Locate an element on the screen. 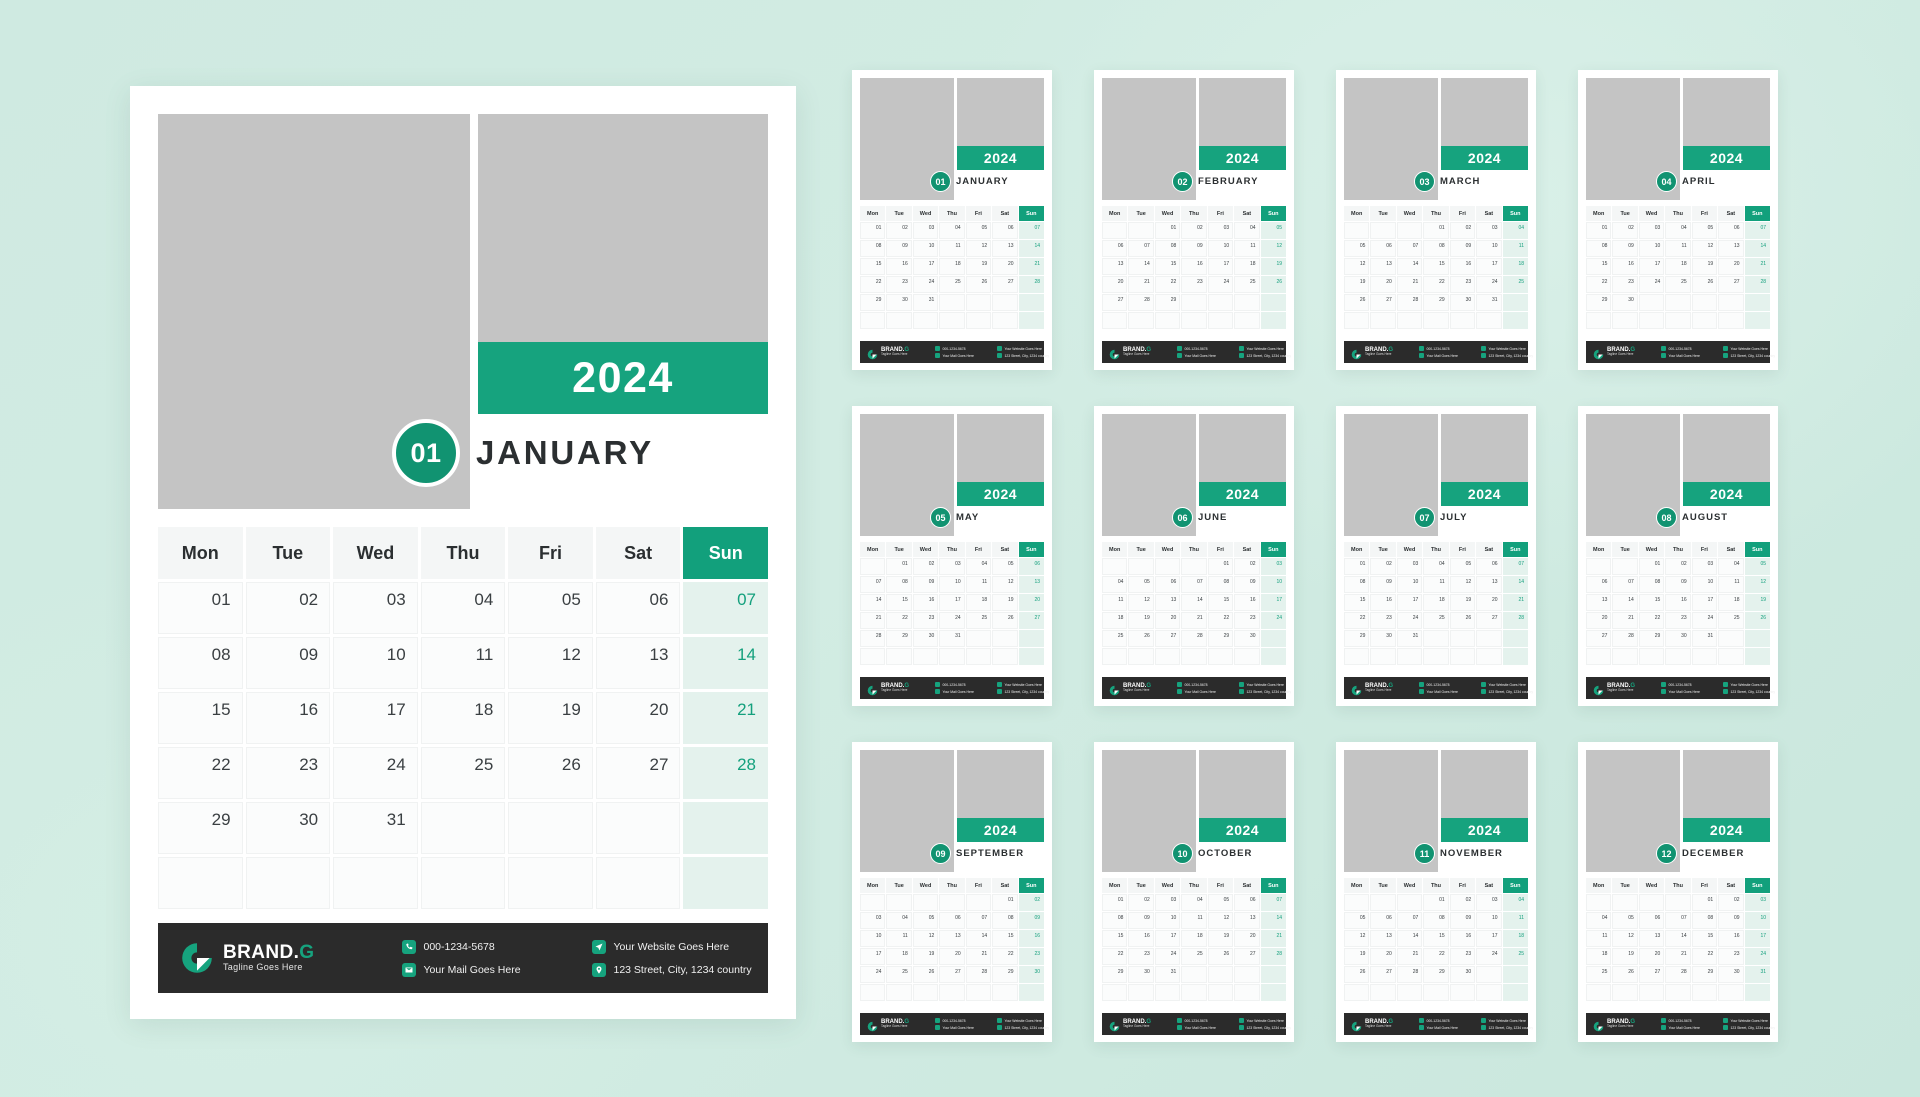 This screenshot has height=1097, width=1920. day-cell: 01 is located at coordinates (1704, 902).